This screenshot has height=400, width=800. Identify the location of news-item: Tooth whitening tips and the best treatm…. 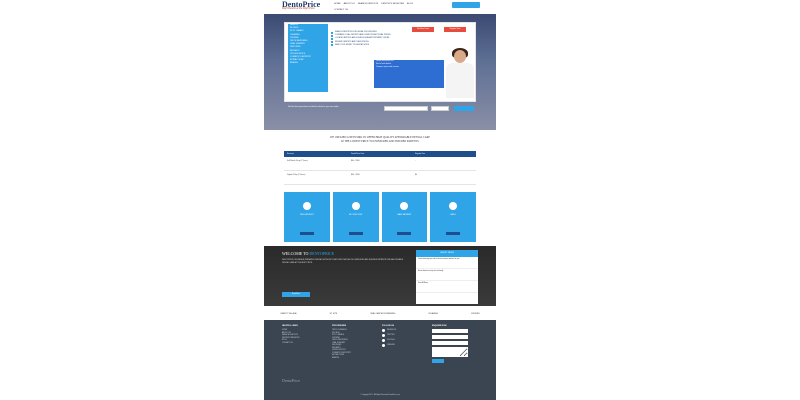
(447, 263).